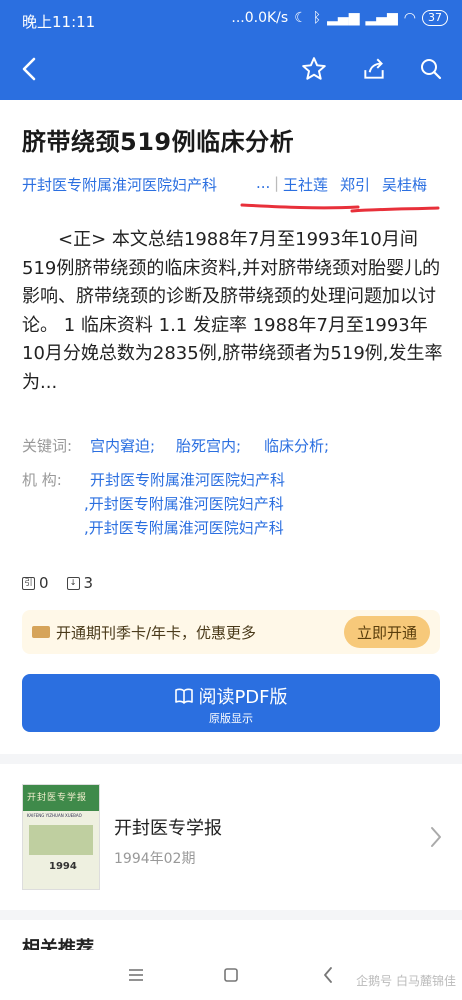  I want to click on star-icon, so click(314, 69).